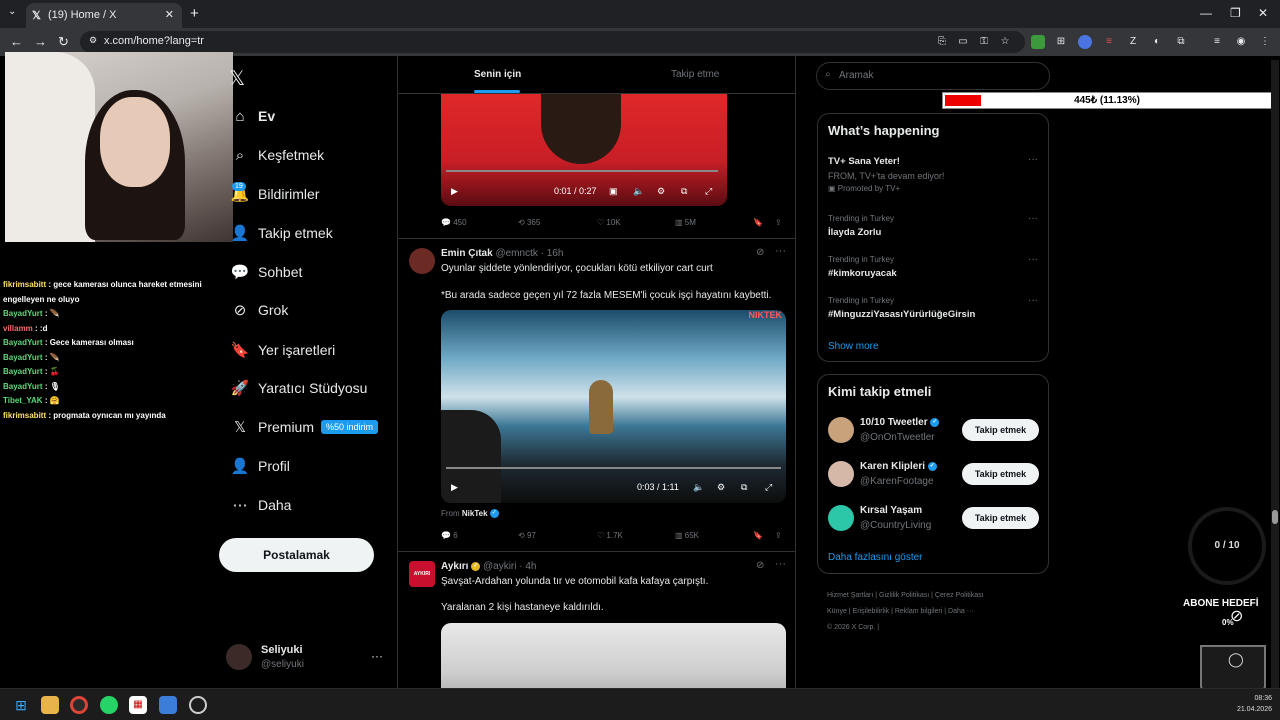 The image size is (1280, 720). I want to click on close-window-icon: ✕, so click(1263, 13).